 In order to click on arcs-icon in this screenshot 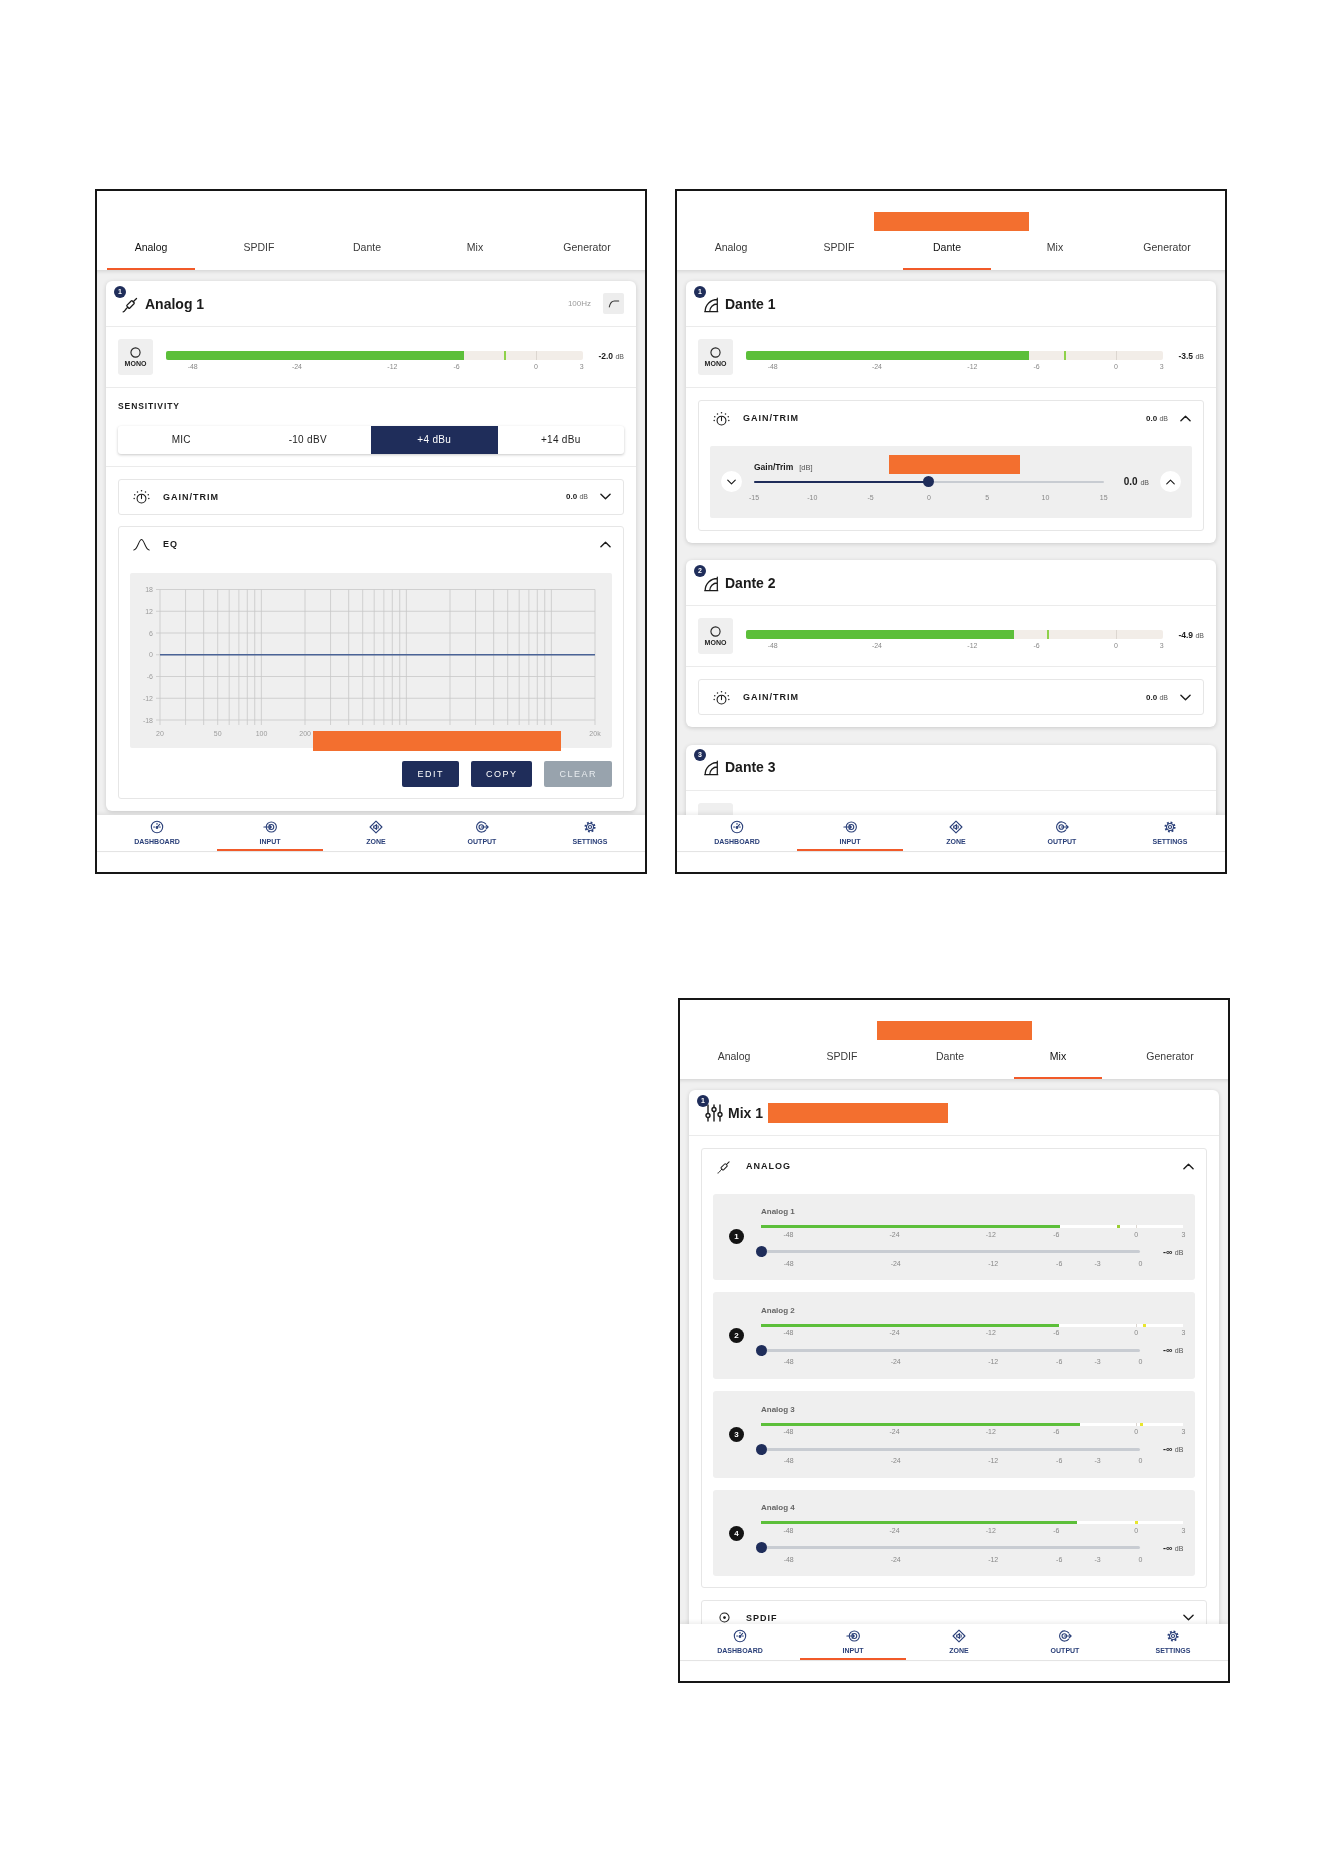, I will do `click(711, 767)`.